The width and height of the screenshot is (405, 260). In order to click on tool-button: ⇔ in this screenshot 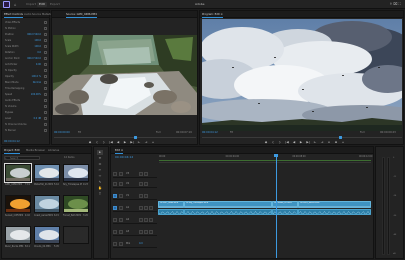, I will do `click(100, 164)`.